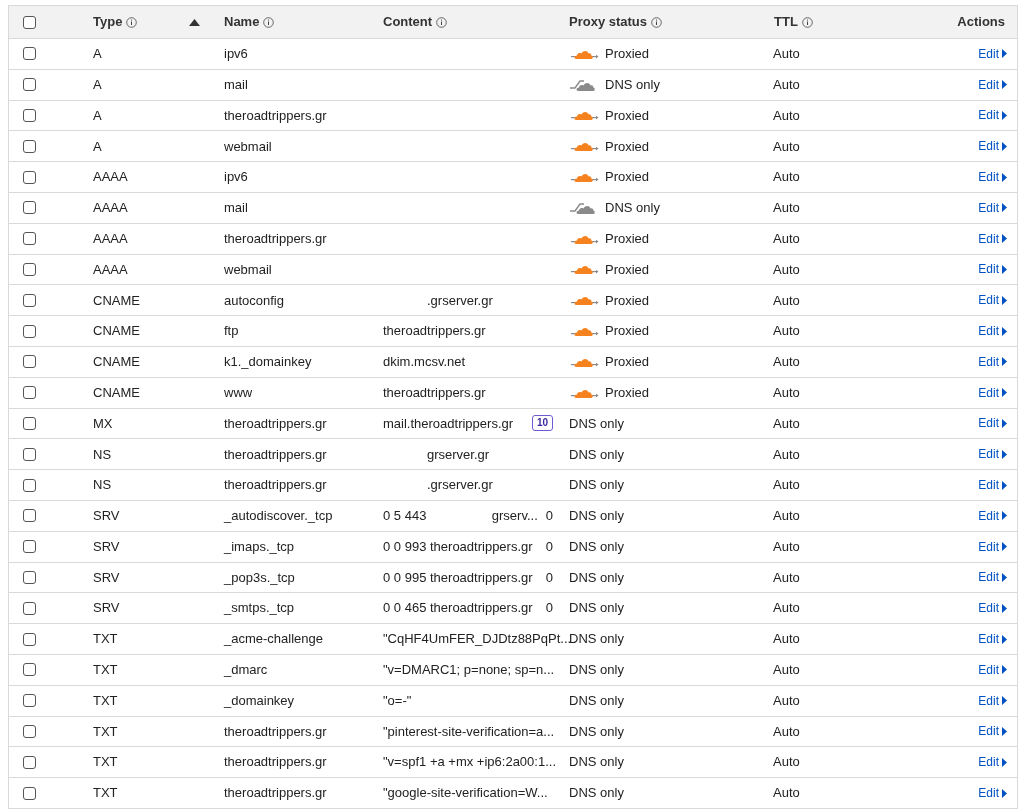 This screenshot has width=1029, height=809. Describe the element at coordinates (434, 392) in the screenshot. I see `content-cell-text: theroadtrippers.gr` at that location.